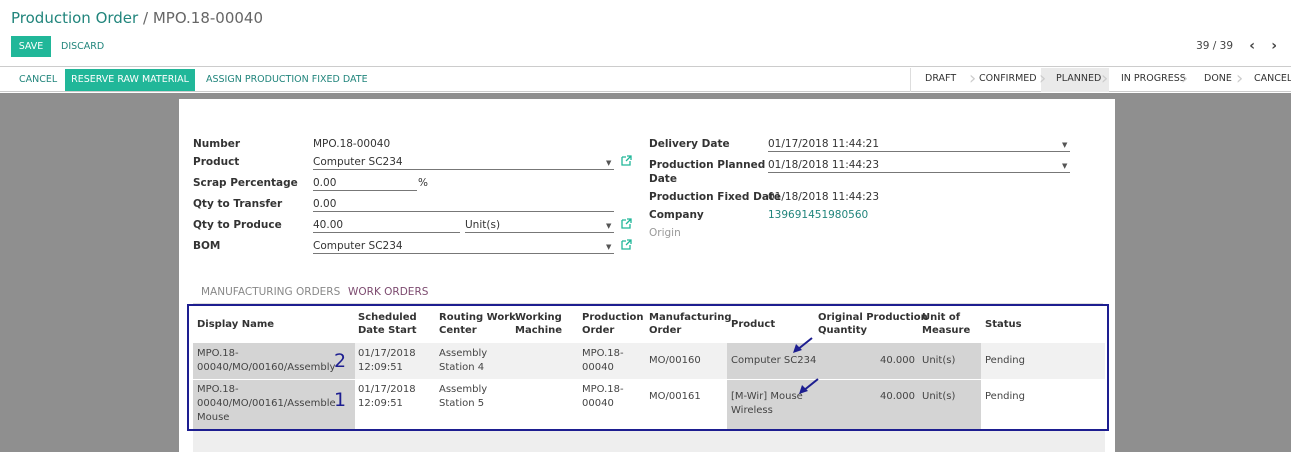 Image resolution: width=1291 pixels, height=452 pixels. What do you see at coordinates (38, 80) in the screenshot?
I see `cancel-button: CANCEL` at bounding box center [38, 80].